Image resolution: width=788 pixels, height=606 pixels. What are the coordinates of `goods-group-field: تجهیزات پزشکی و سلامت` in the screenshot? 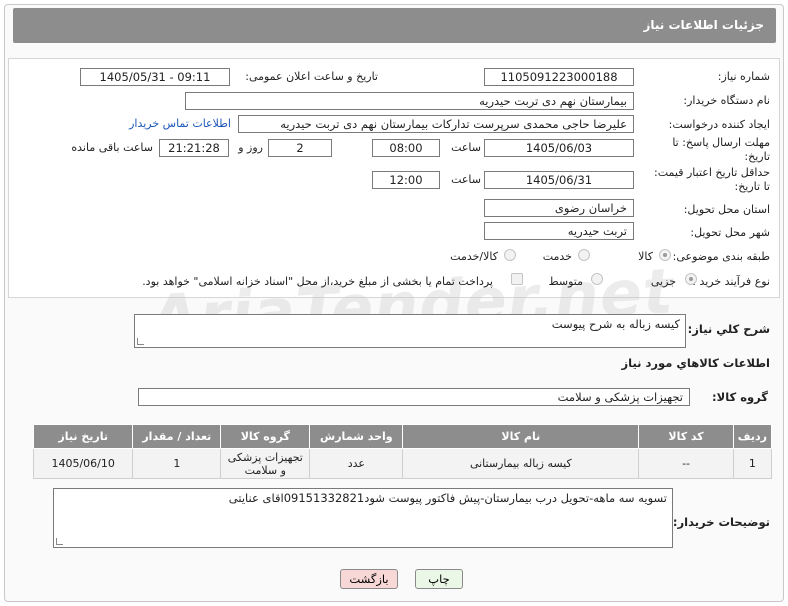 It's located at (414, 397).